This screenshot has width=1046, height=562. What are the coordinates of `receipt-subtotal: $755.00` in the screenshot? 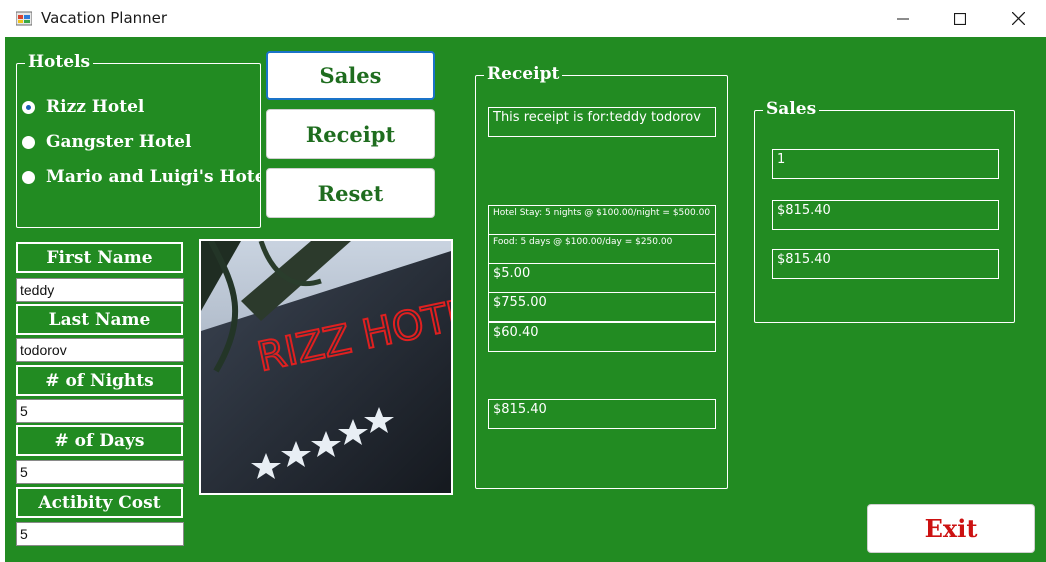 It's located at (602, 307).